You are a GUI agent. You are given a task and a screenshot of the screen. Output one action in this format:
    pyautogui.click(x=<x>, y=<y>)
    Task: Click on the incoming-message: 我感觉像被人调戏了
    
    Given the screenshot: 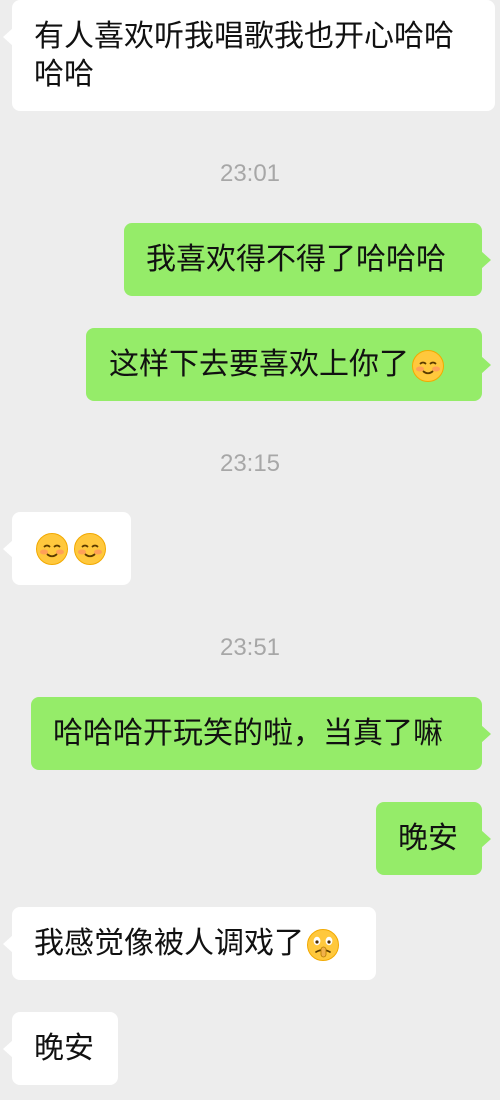 What is the action you would take?
    pyautogui.click(x=189, y=943)
    